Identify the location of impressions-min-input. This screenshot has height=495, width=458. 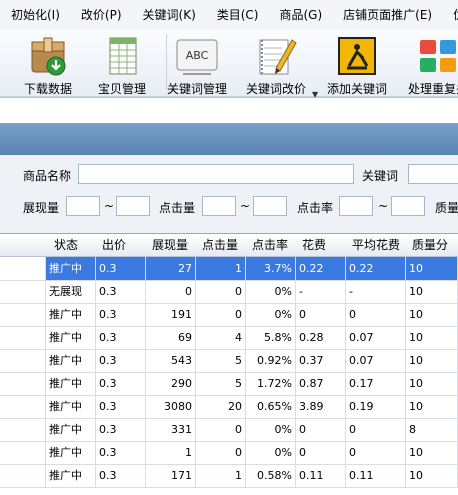
(83, 206).